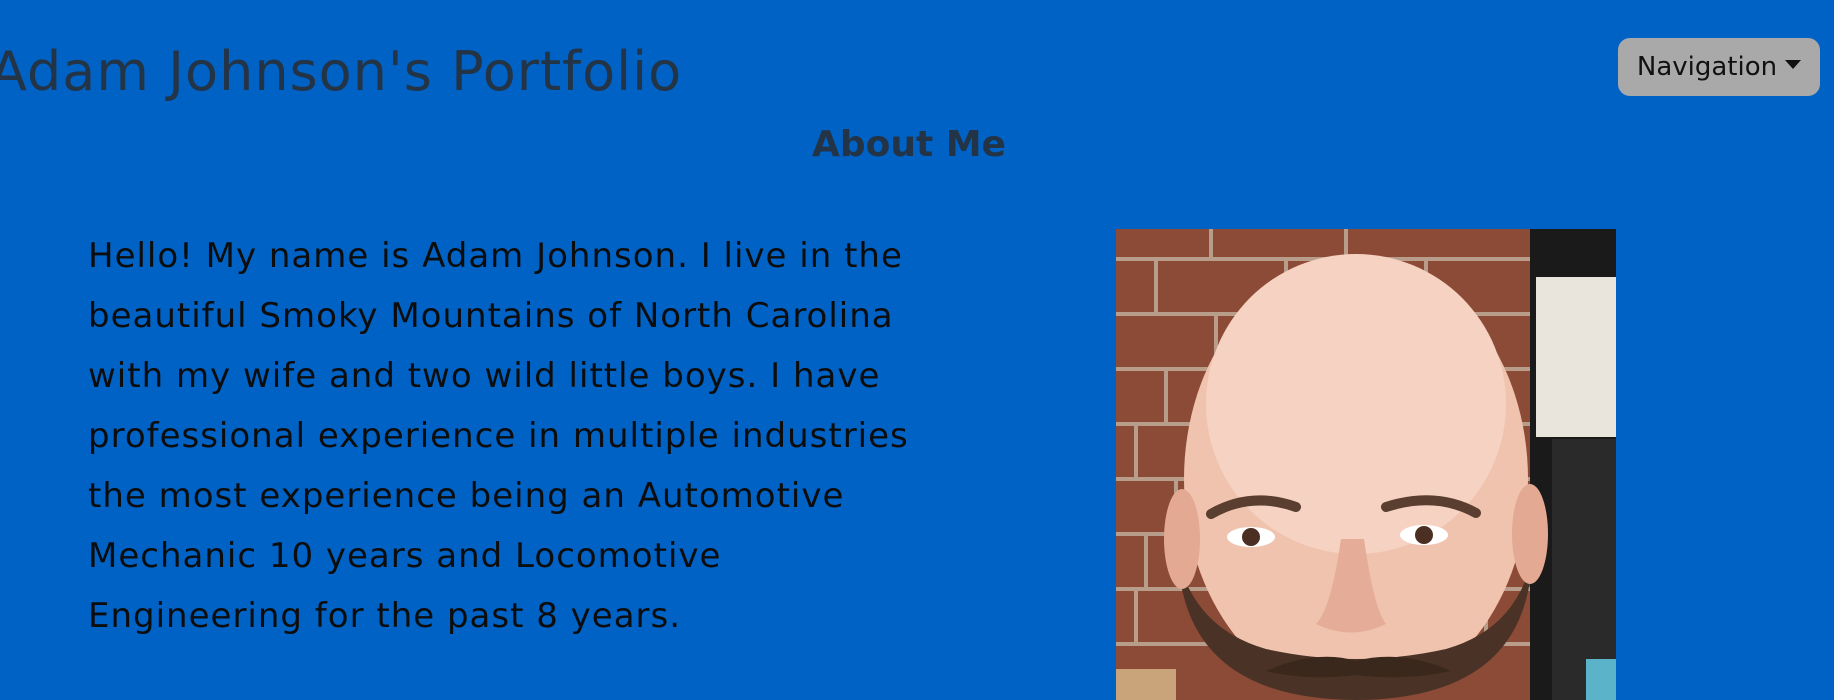 The width and height of the screenshot is (1834, 700). I want to click on navigation-dropdown-button: Navigation, so click(1719, 67).